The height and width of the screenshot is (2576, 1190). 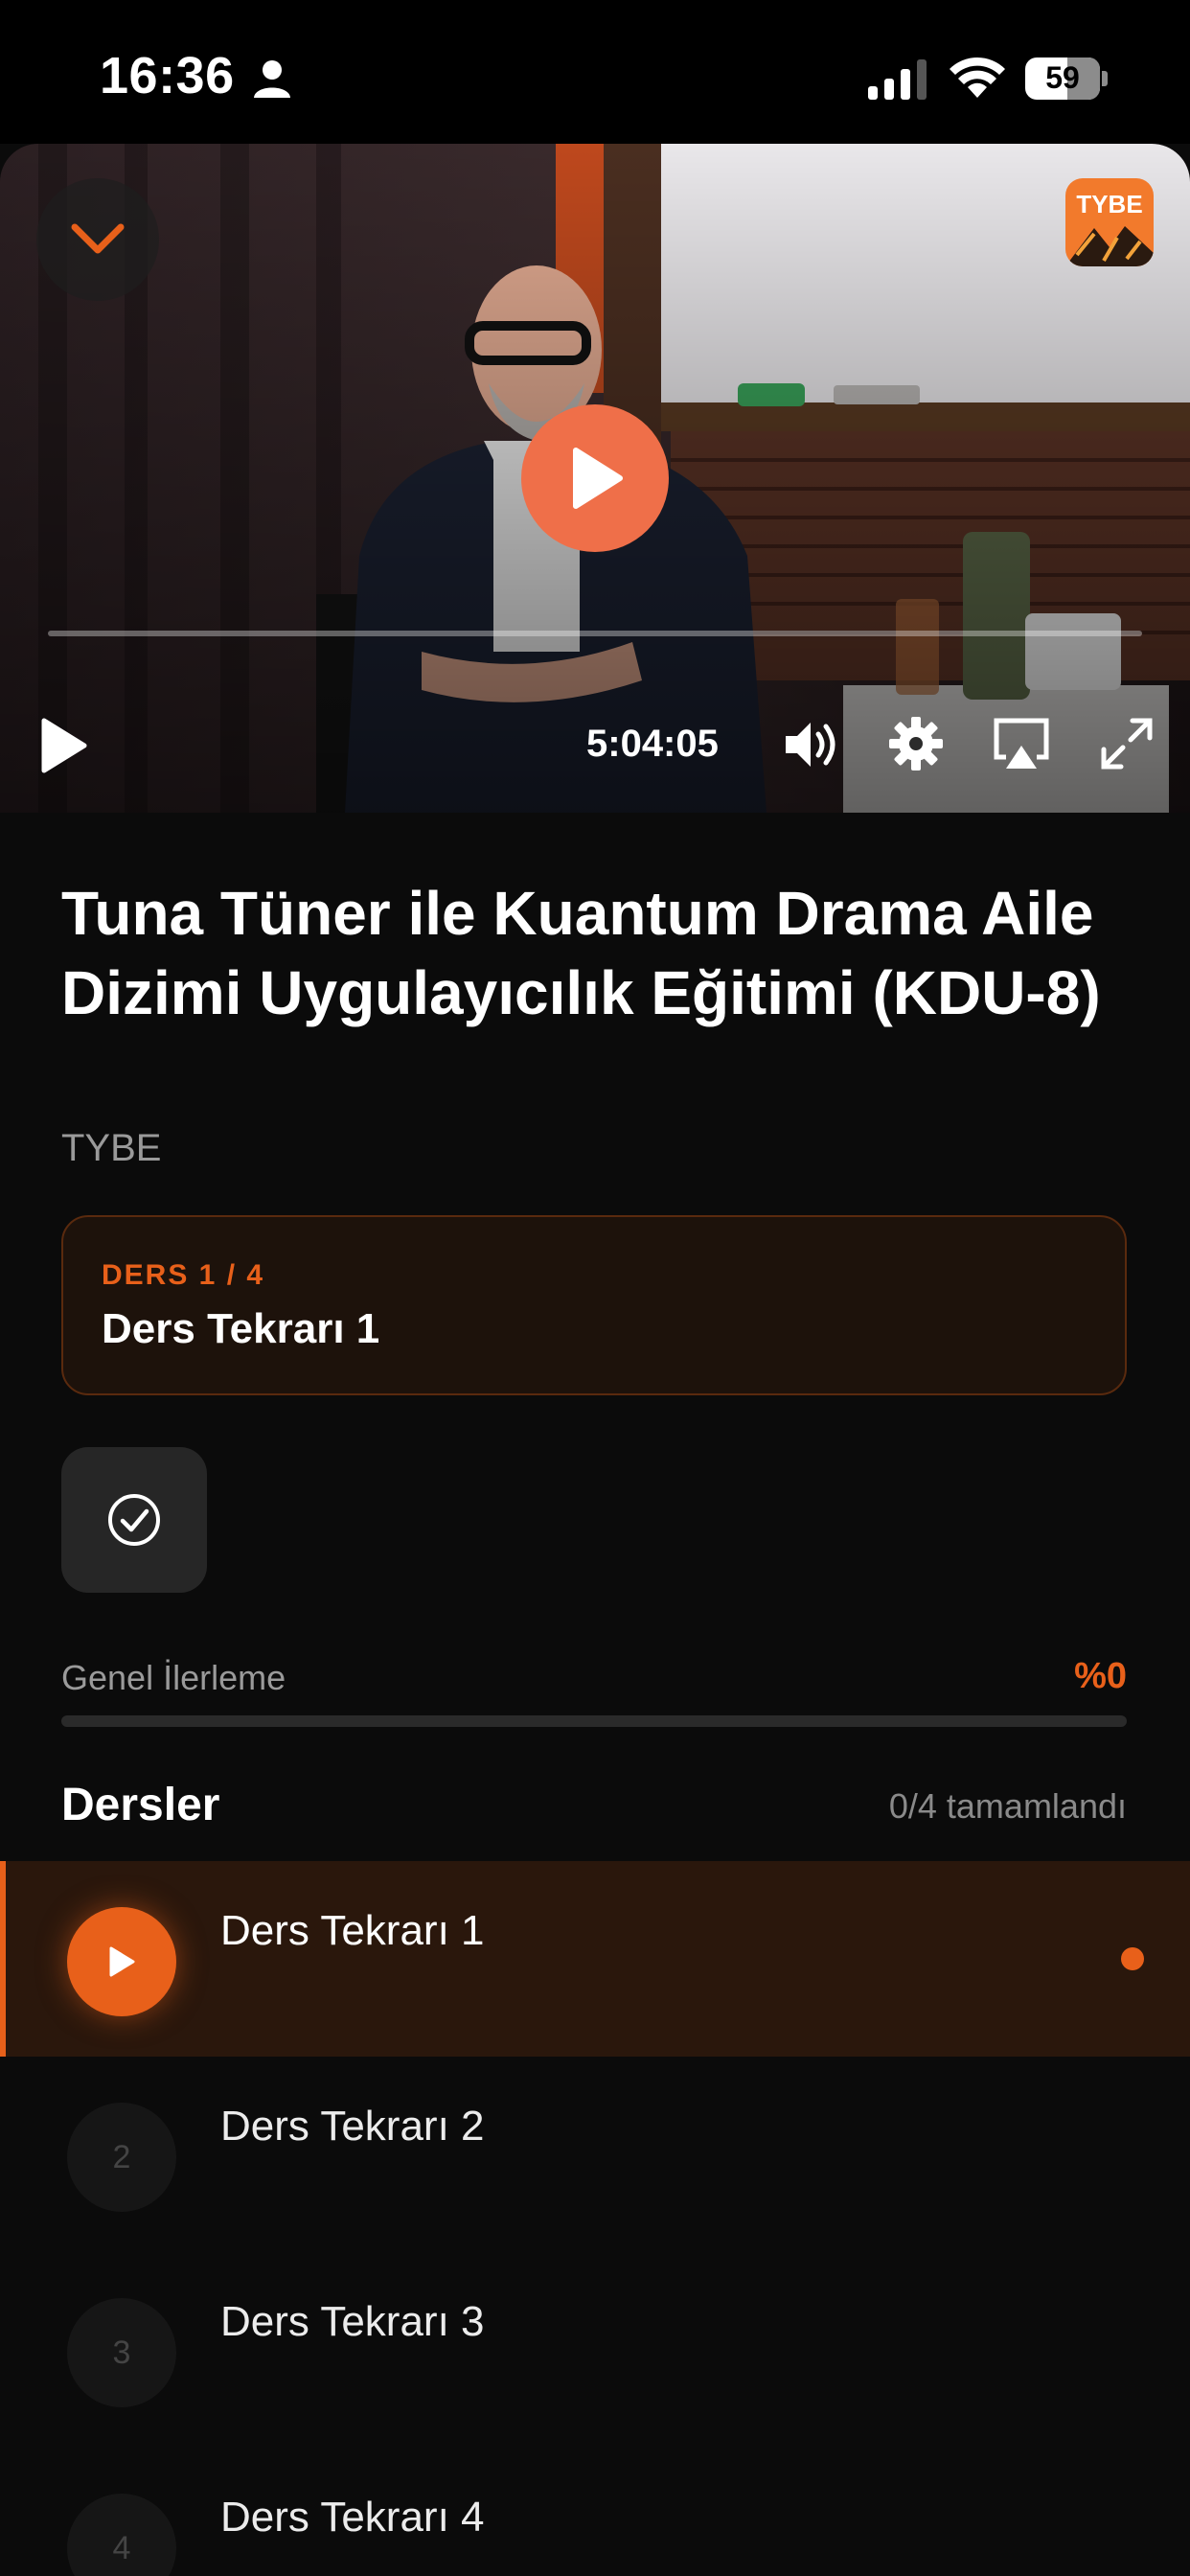 I want to click on course-provider: TYBE, so click(x=111, y=1148).